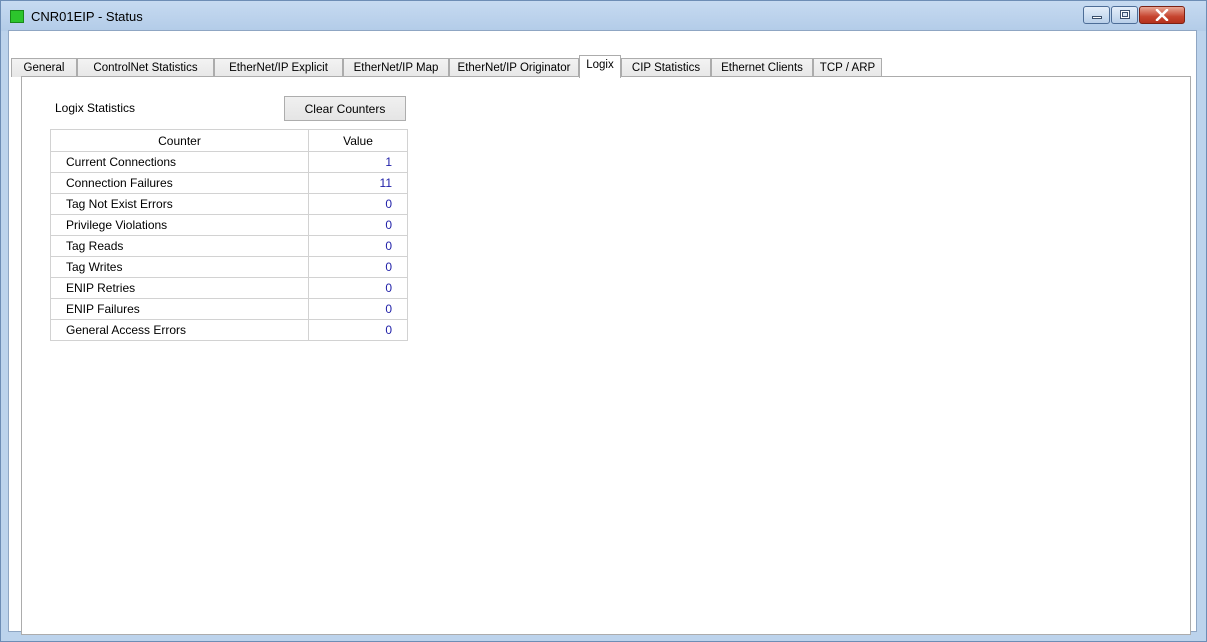  I want to click on counter-value: 1, so click(358, 162).